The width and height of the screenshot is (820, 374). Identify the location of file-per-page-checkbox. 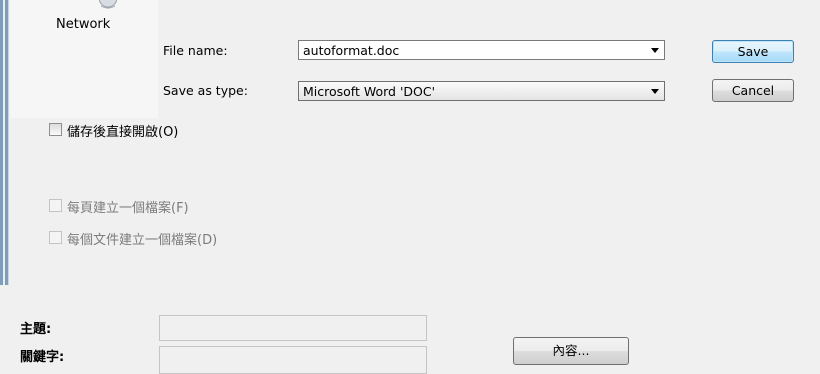
(55, 205).